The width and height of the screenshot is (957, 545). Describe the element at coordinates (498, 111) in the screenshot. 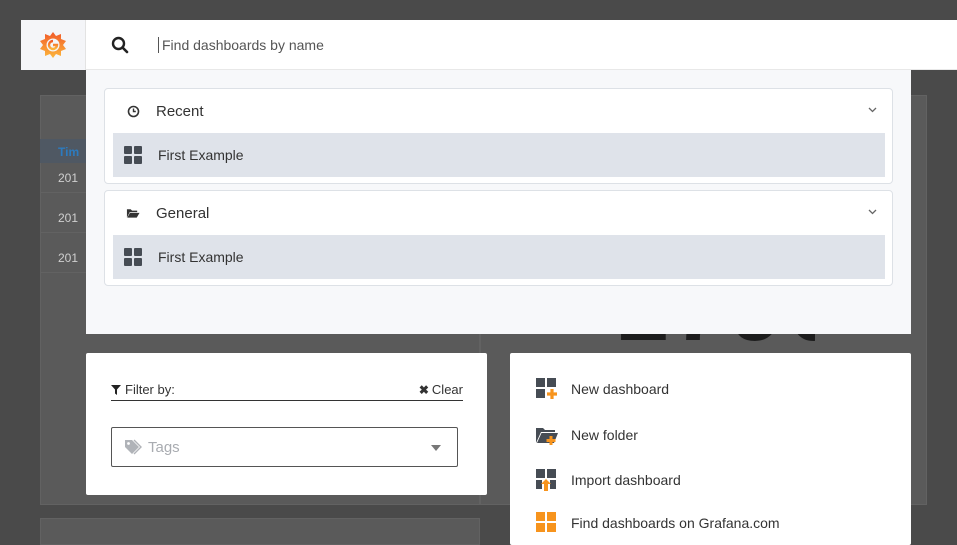

I see `section-recent-header: Recent` at that location.